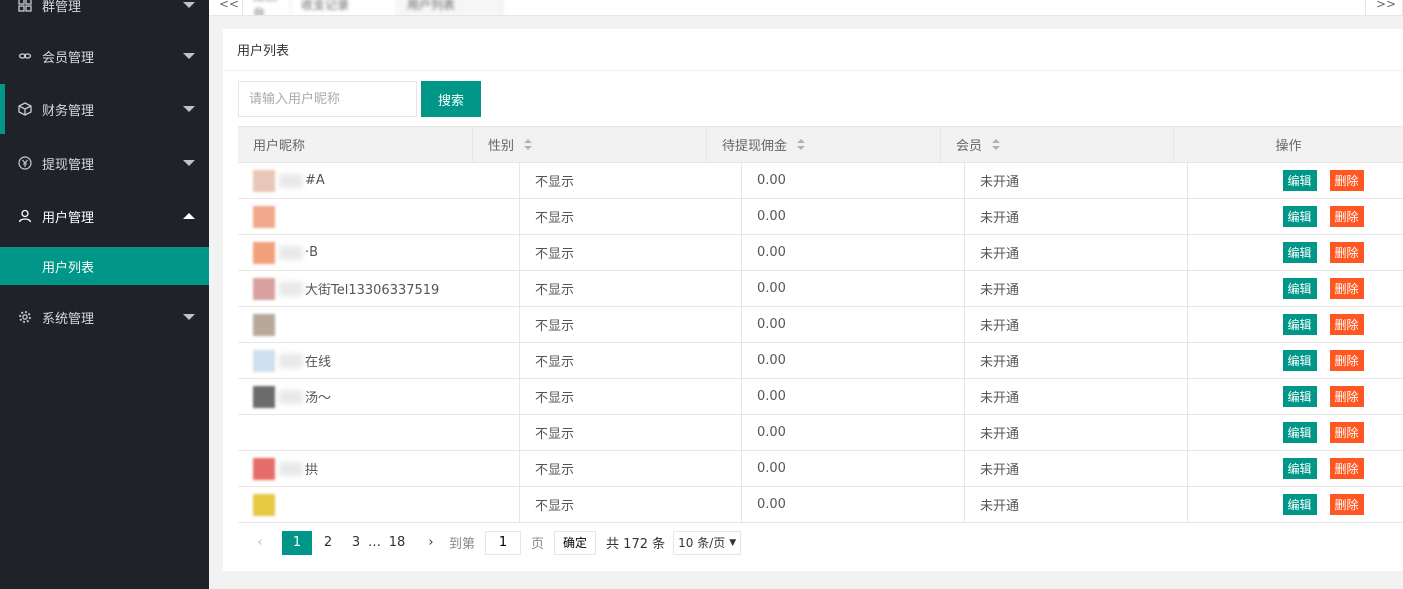  What do you see at coordinates (379, 468) in the screenshot?
I see `cell-nickname: 拱` at bounding box center [379, 468].